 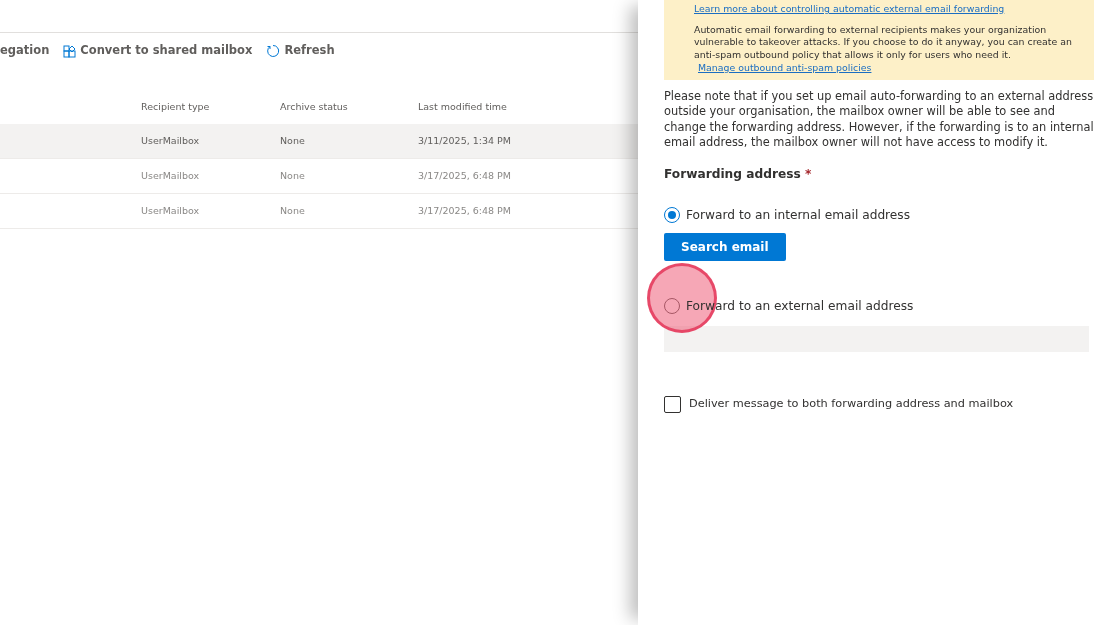 What do you see at coordinates (210, 107) in the screenshot?
I see `column-header: Recipient type` at bounding box center [210, 107].